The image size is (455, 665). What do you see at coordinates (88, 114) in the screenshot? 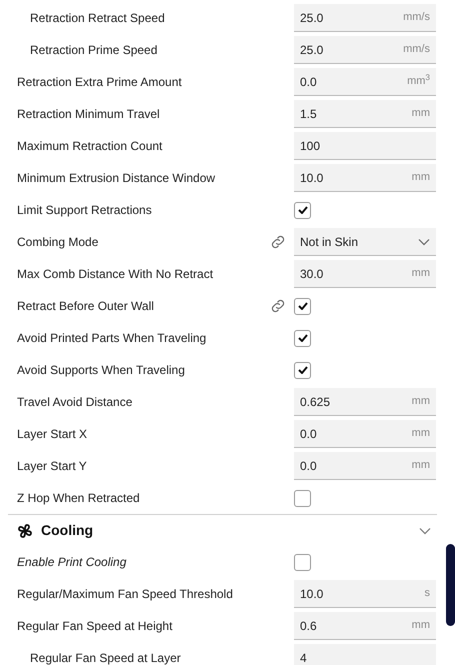
I see `setting-label: Retraction Minimum Travel` at bounding box center [88, 114].